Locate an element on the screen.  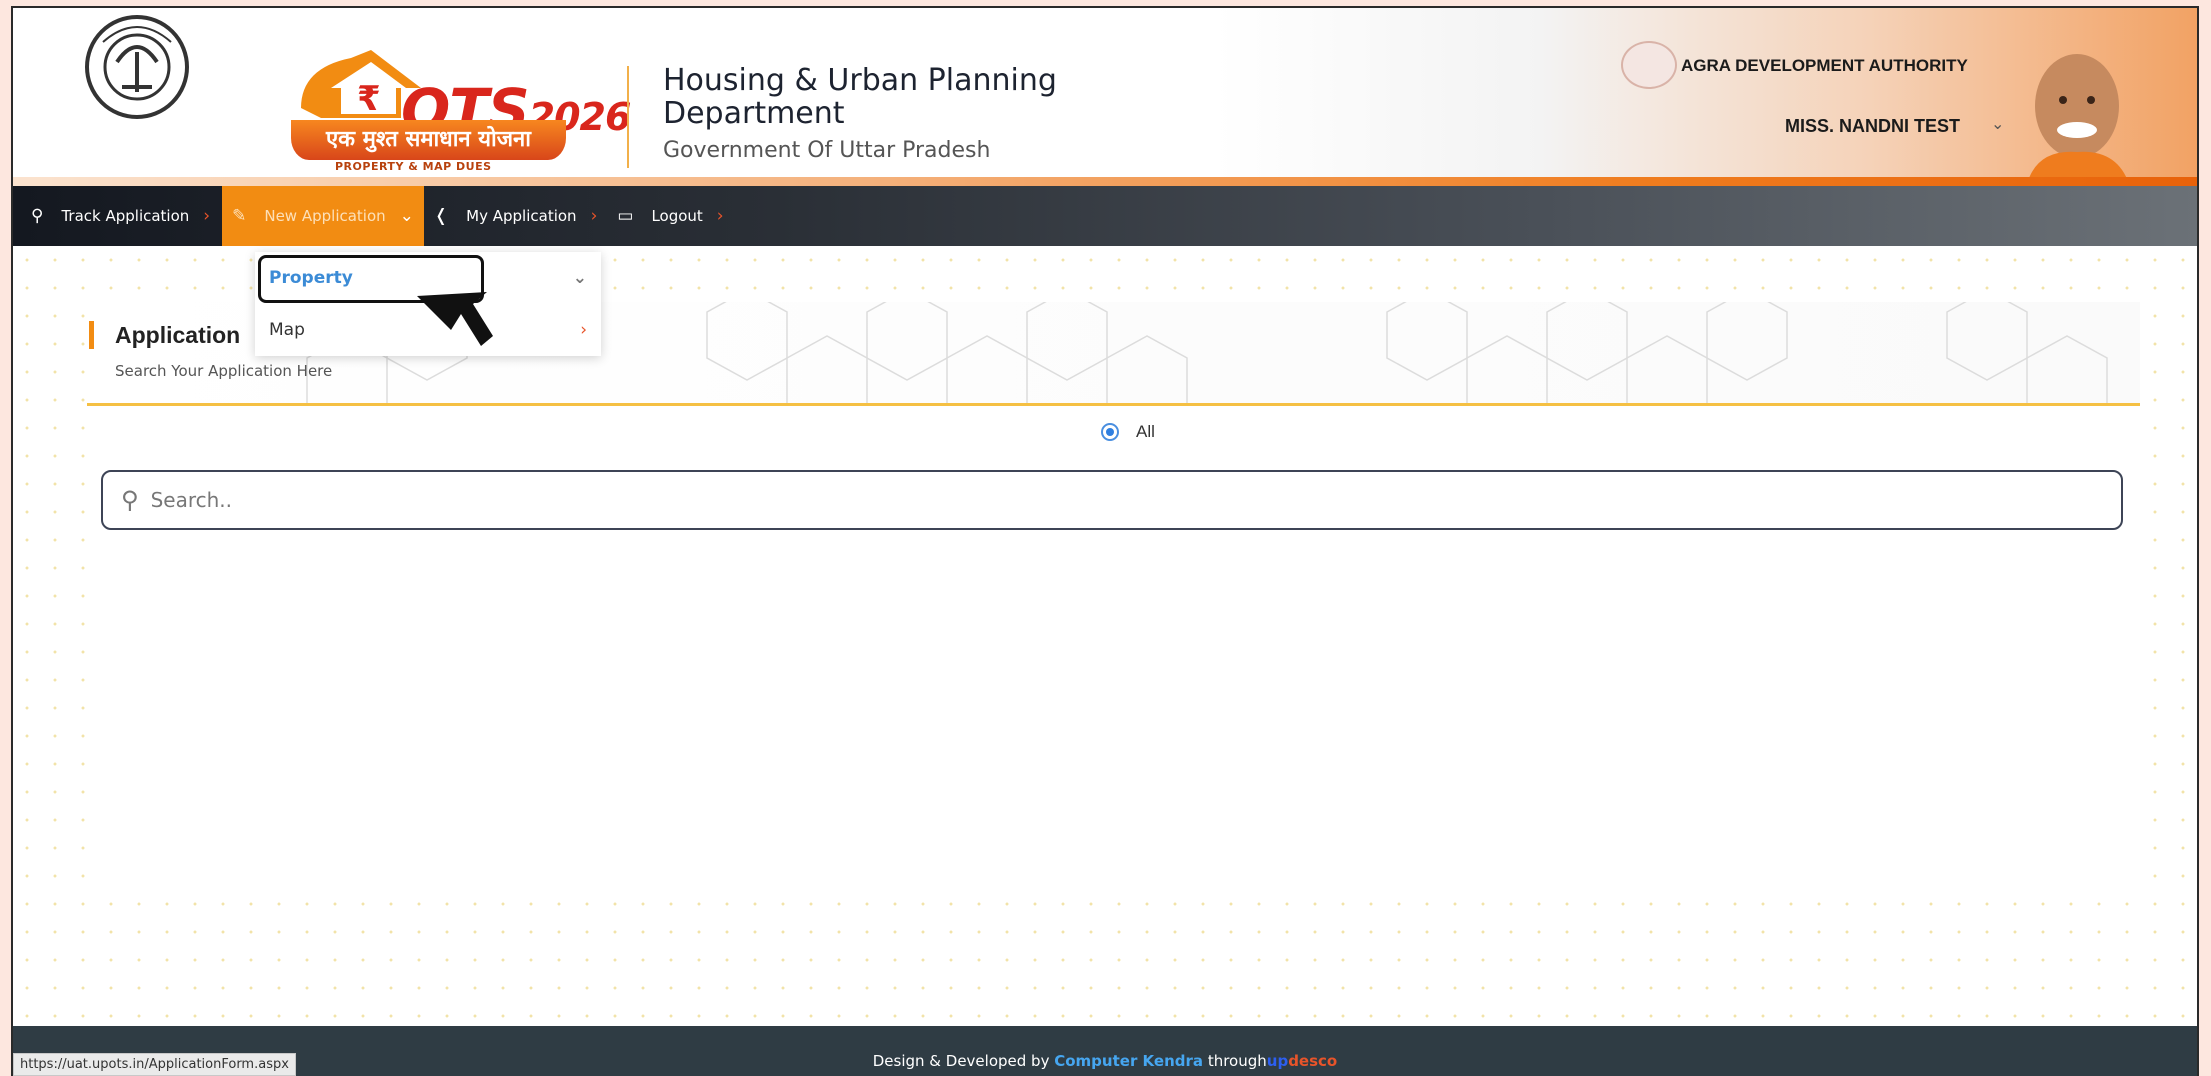
mouse-pointer-icon is located at coordinates (455, 319).